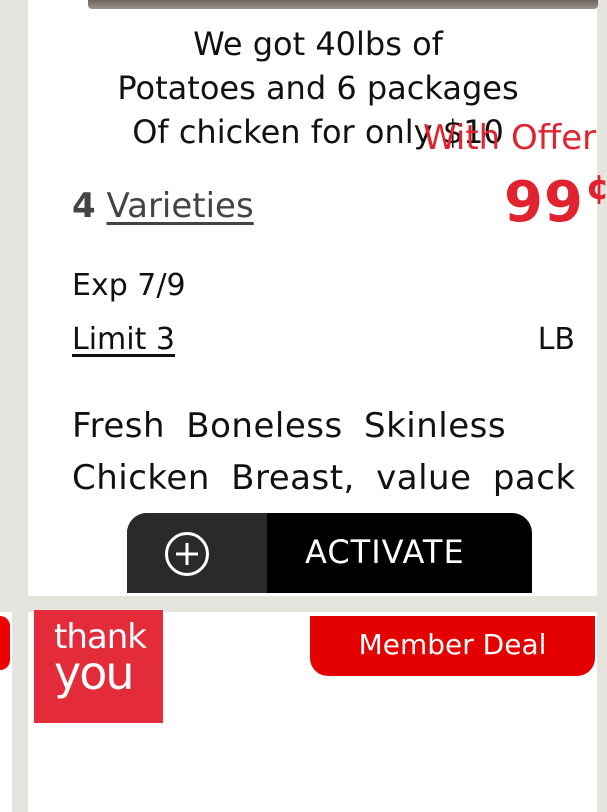 Image resolution: width=607 pixels, height=812 pixels. I want to click on varieties-count: 4, so click(84, 206).